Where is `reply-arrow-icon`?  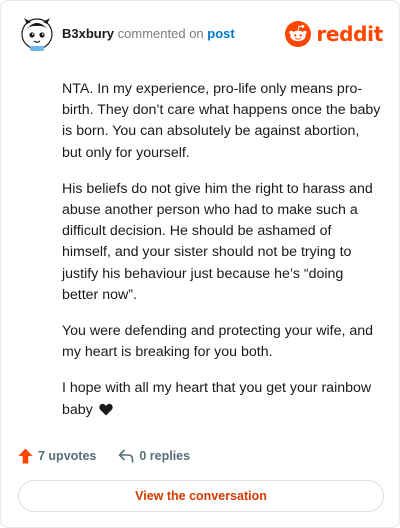
reply-arrow-icon is located at coordinates (126, 456).